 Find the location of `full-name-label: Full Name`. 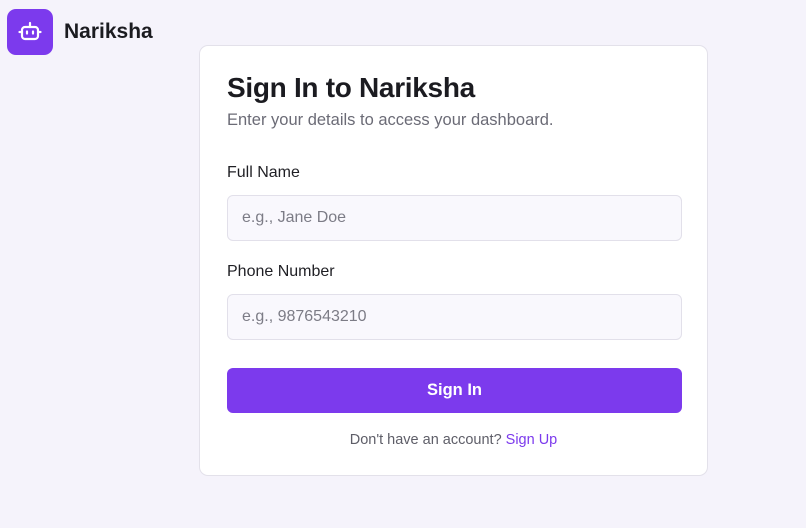

full-name-label: Full Name is located at coordinates (263, 172).